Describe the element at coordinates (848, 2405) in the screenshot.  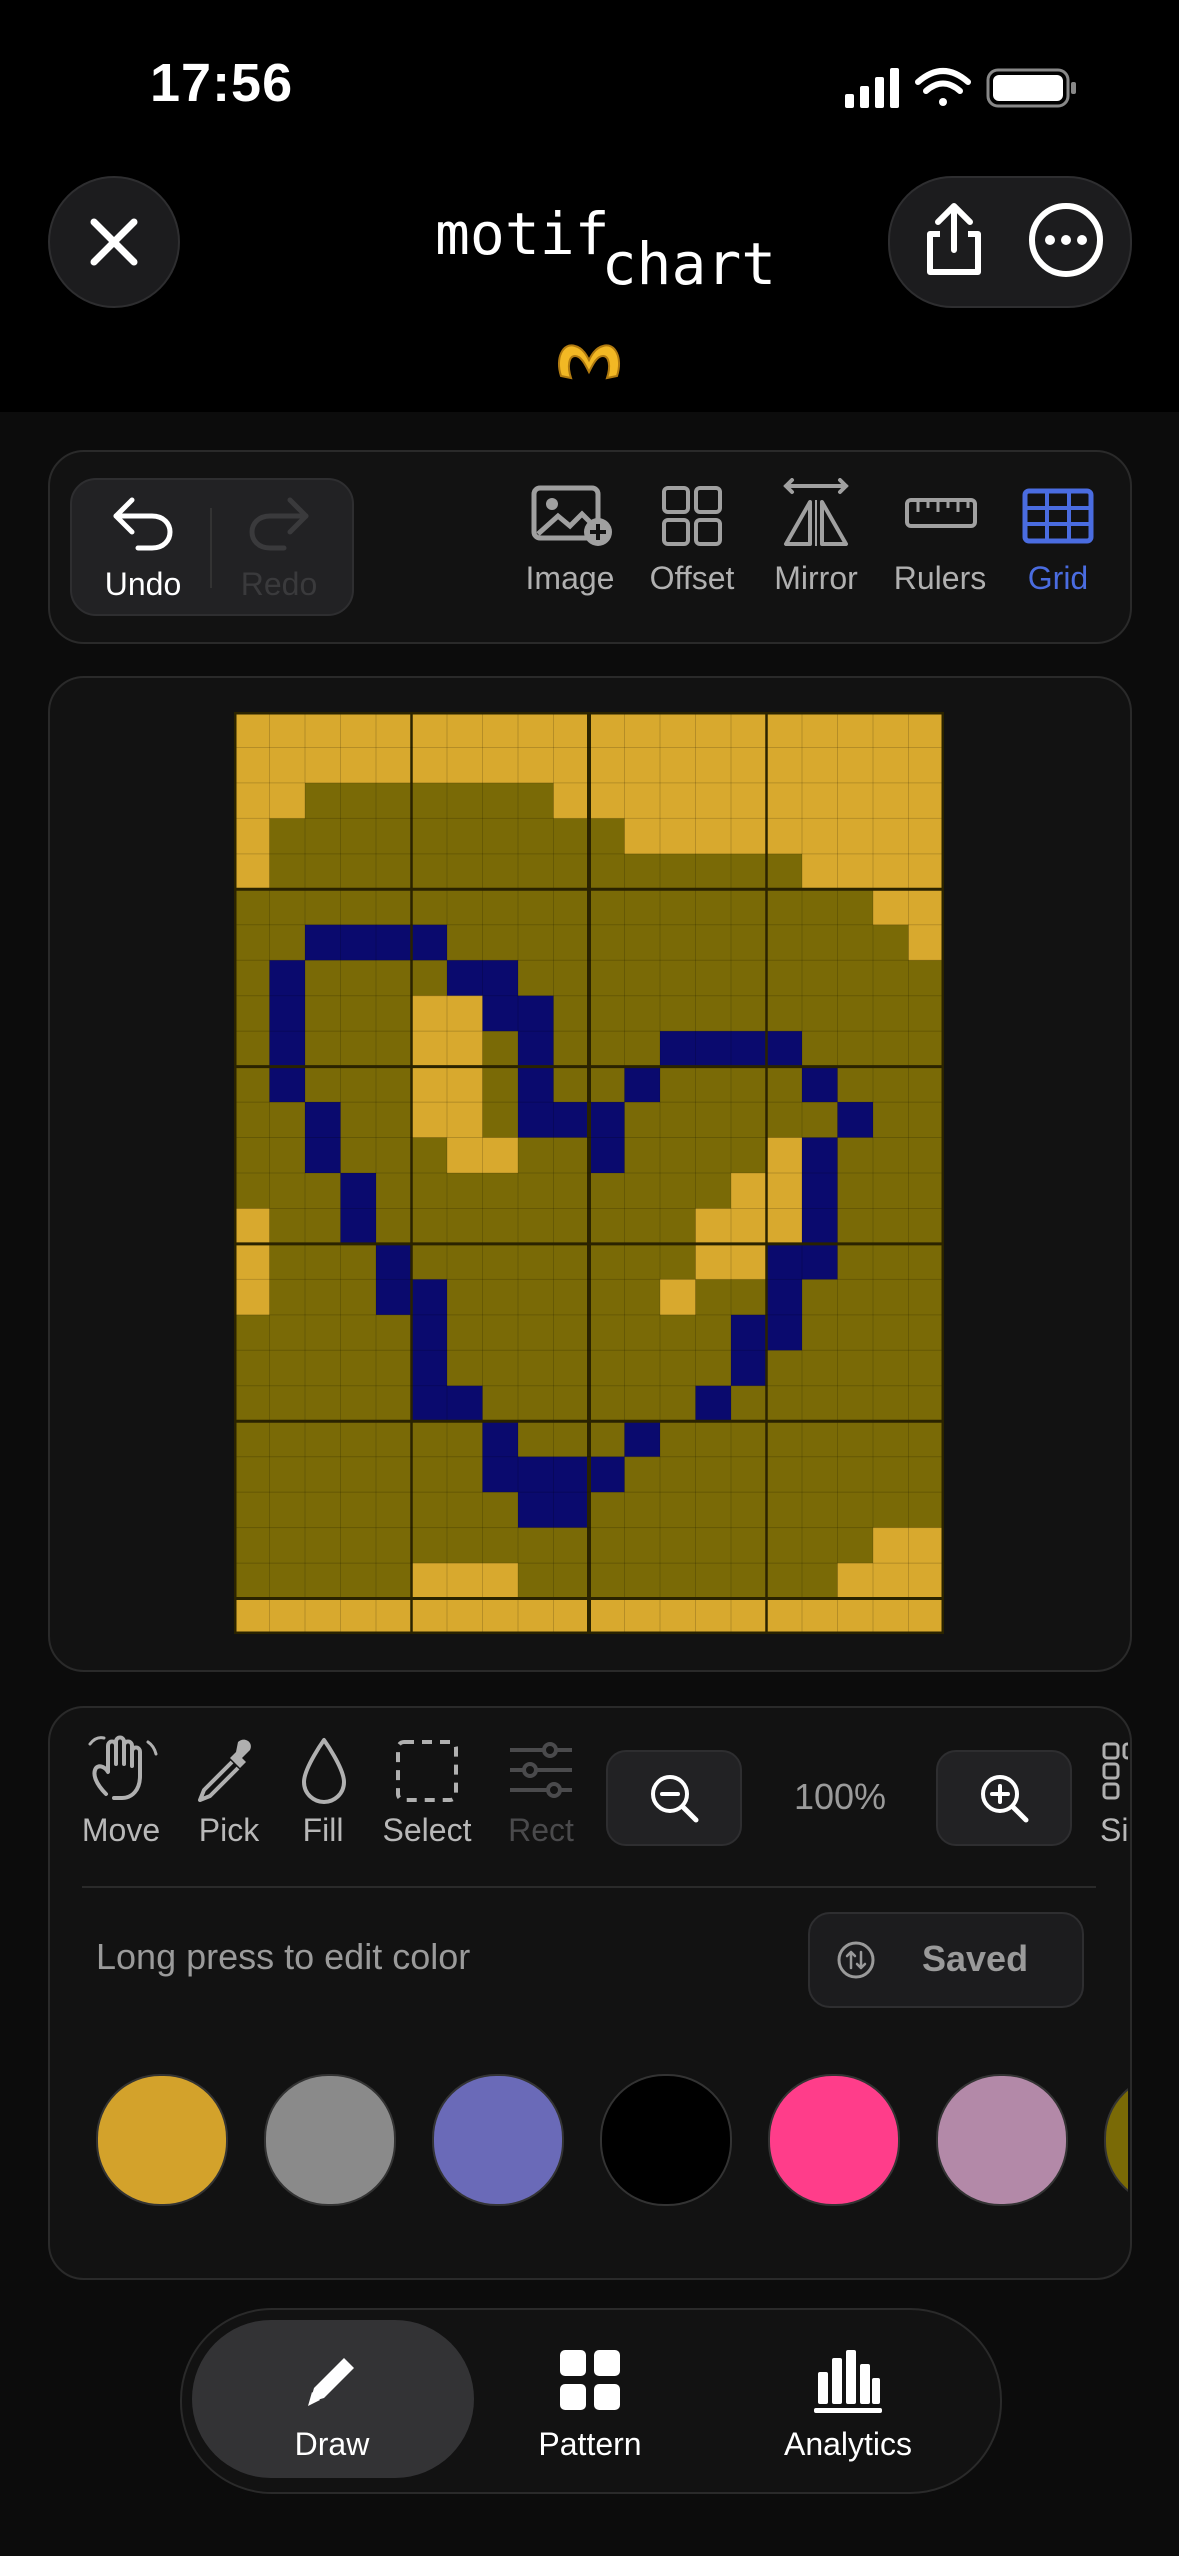
I see `nav-analytics: Analytics` at that location.